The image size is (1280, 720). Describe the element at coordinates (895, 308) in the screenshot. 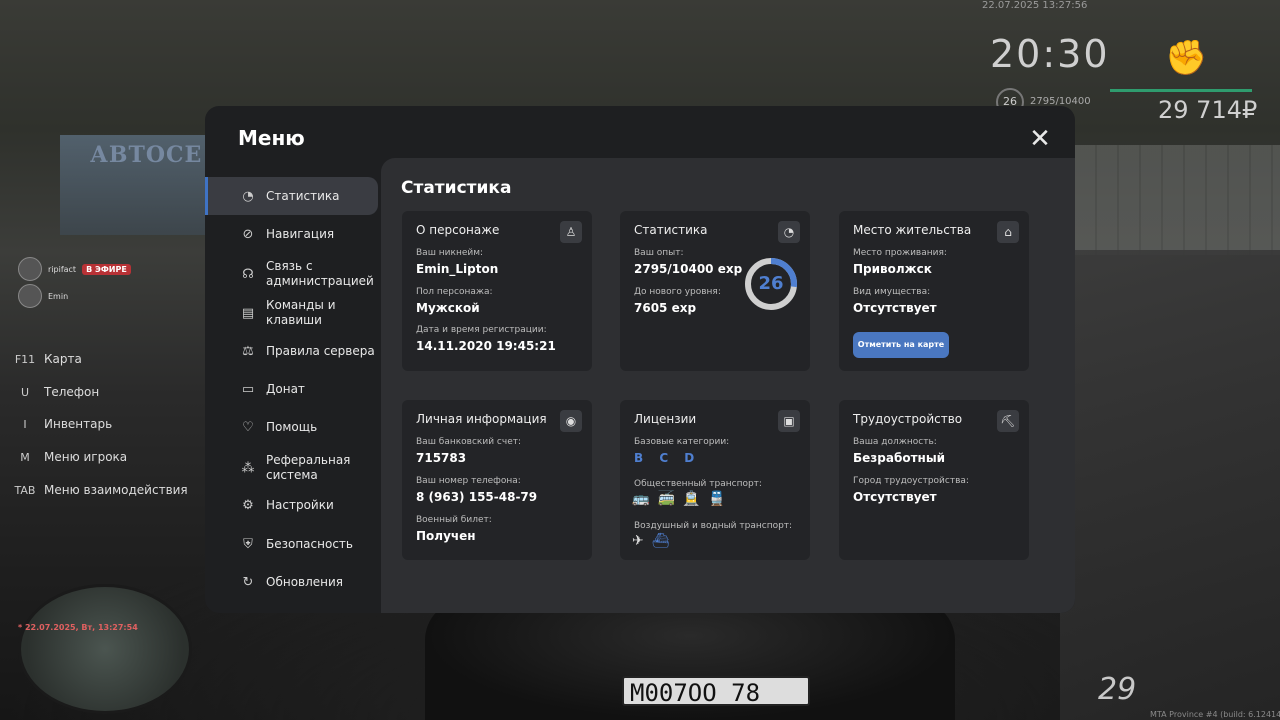

I see `property-value: Отсутствует` at that location.